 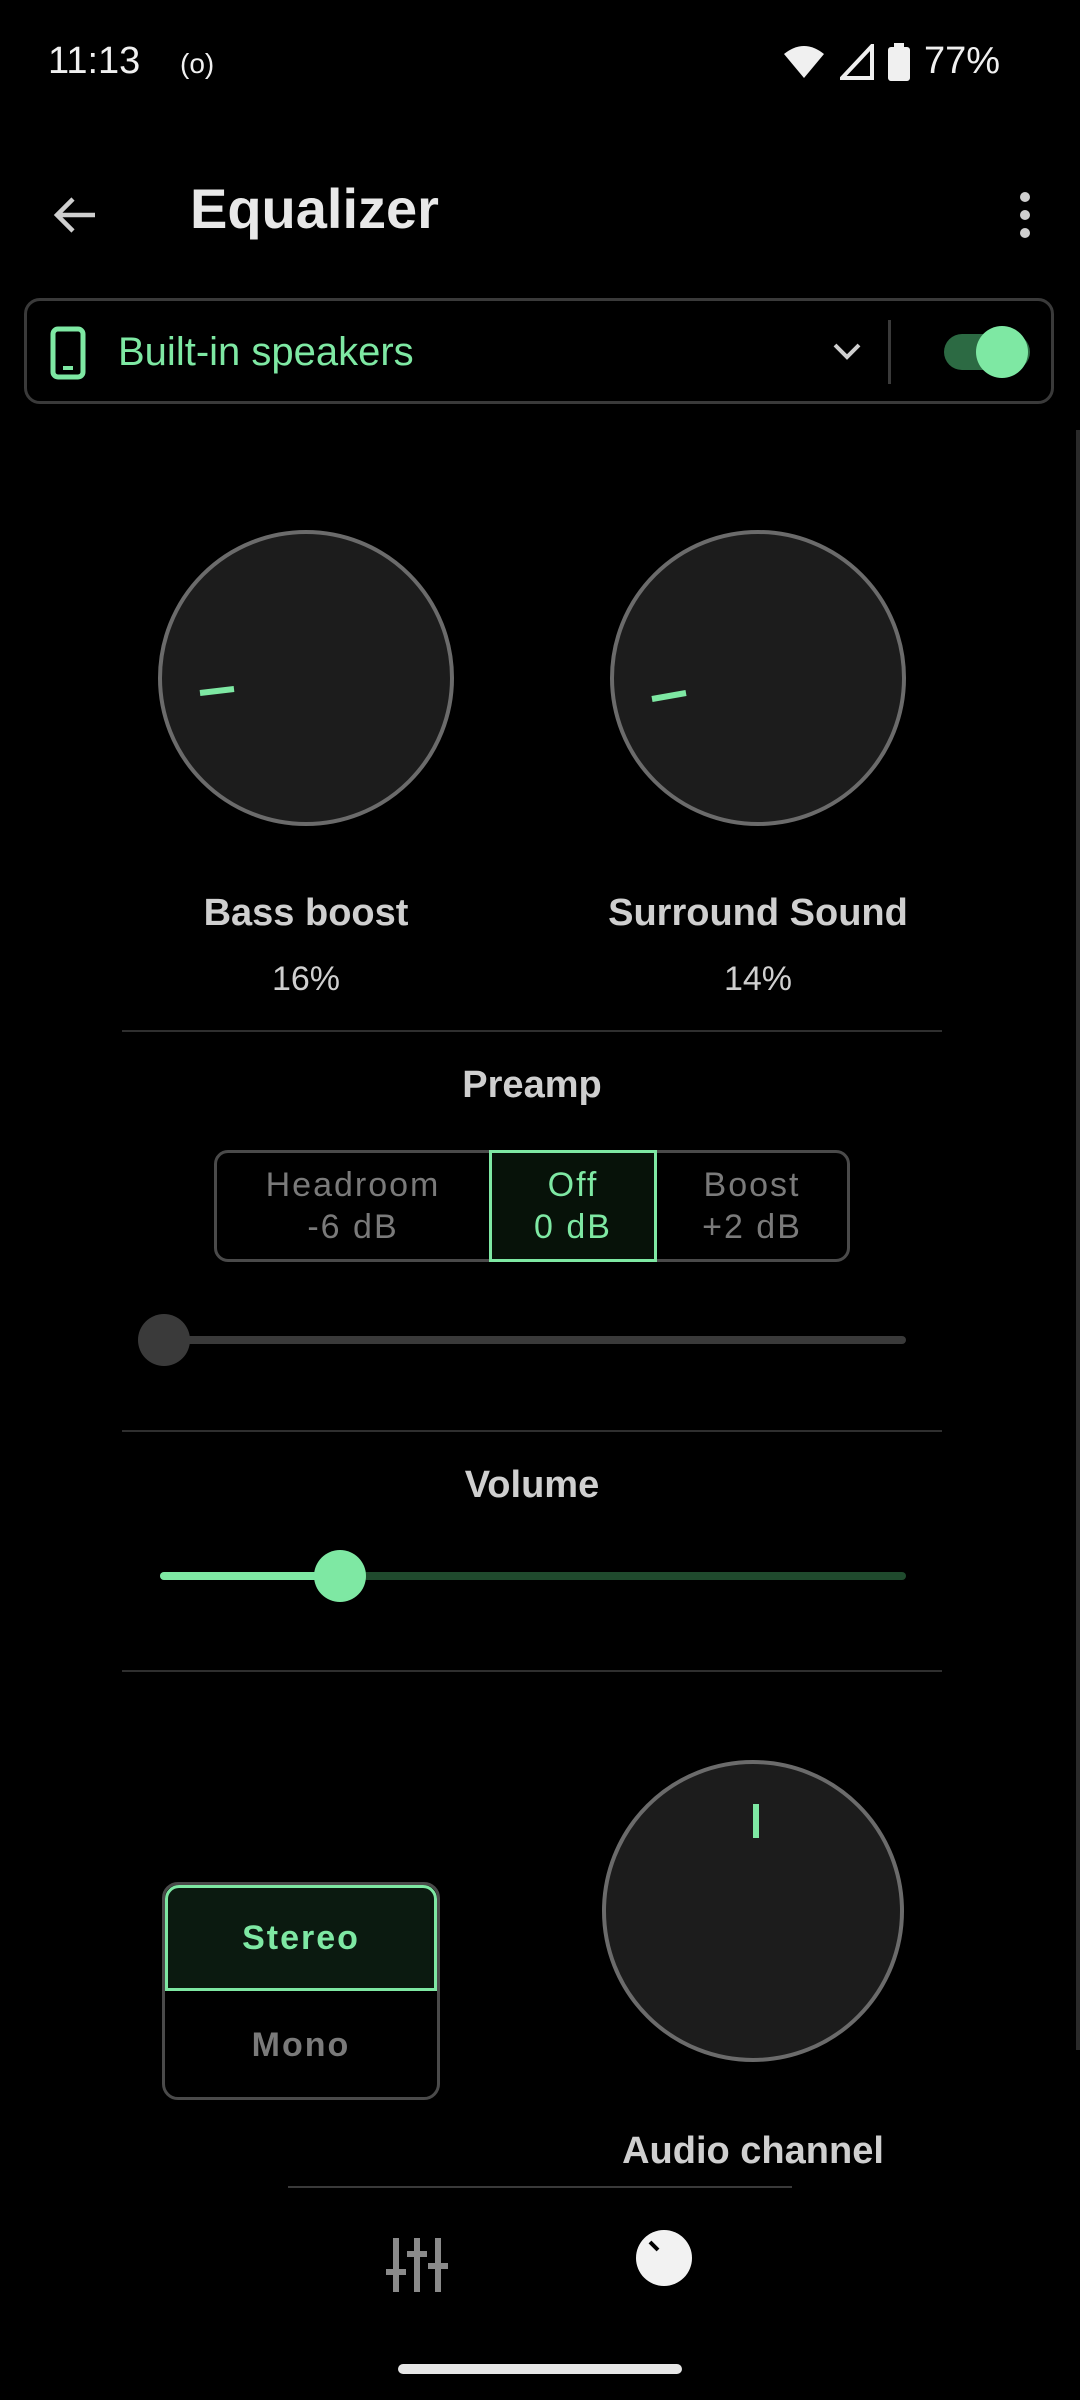 What do you see at coordinates (758, 913) in the screenshot?
I see `surround-sound-label: Surround Sound` at bounding box center [758, 913].